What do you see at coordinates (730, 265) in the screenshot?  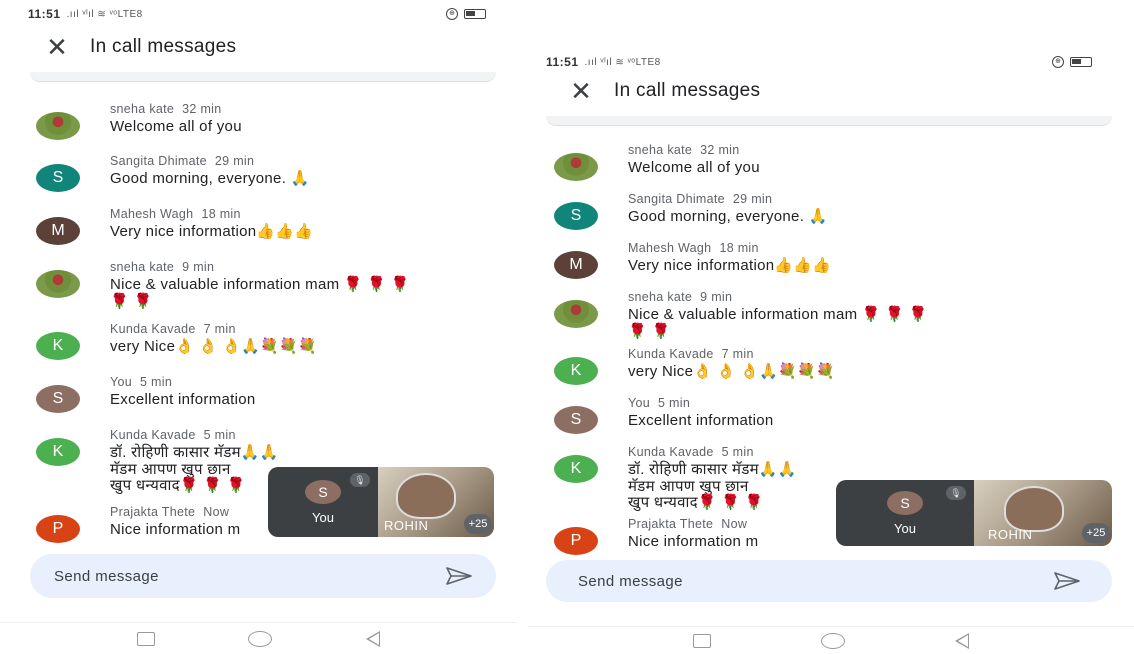 I see `message-text: Very nice information👍👍👍` at bounding box center [730, 265].